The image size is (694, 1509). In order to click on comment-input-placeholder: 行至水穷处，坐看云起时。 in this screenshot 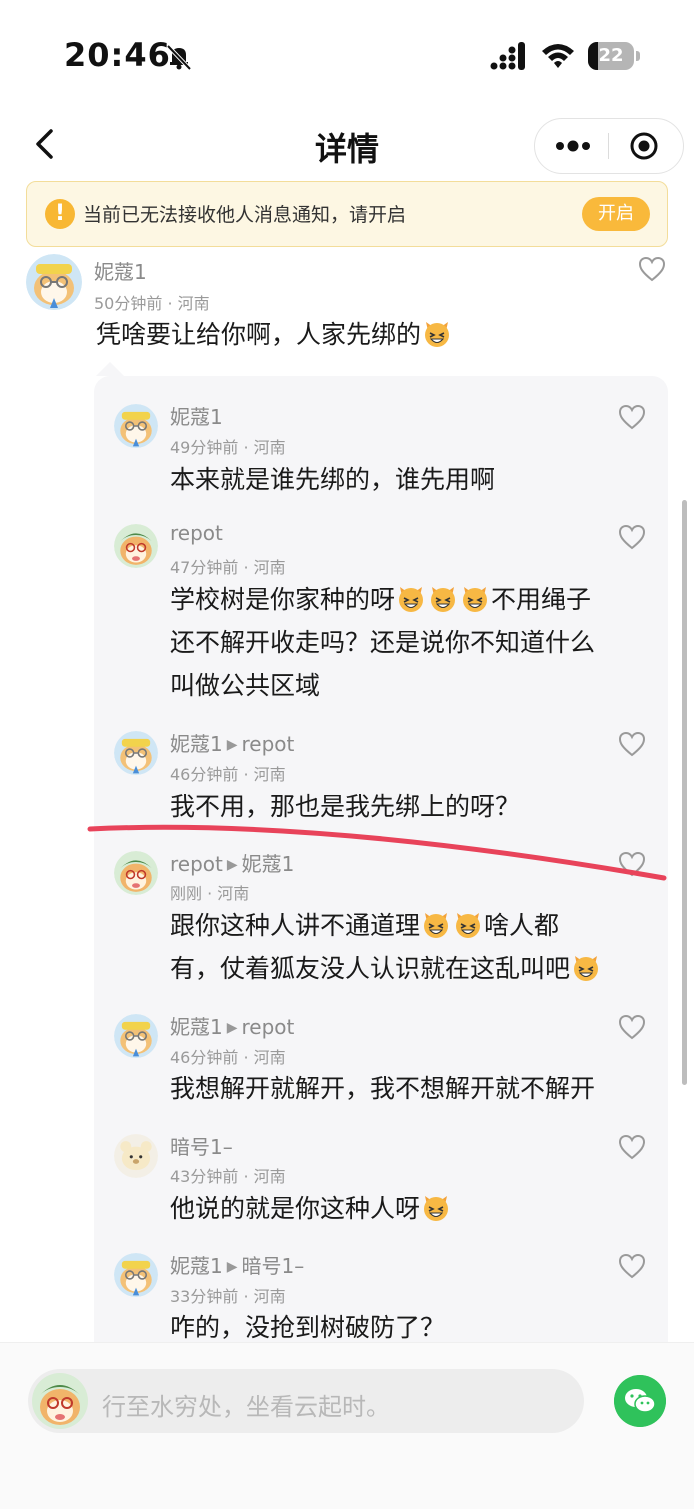, I will do `click(246, 1407)`.